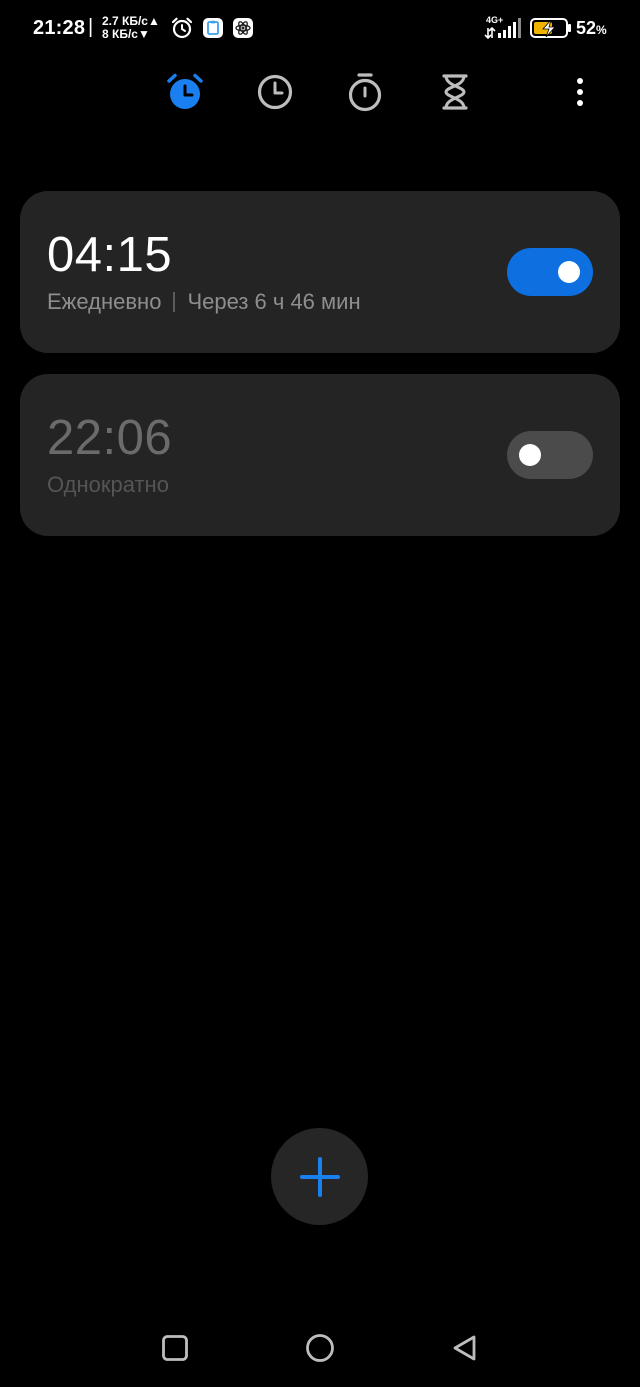  I want to click on clock-icon, so click(275, 92).